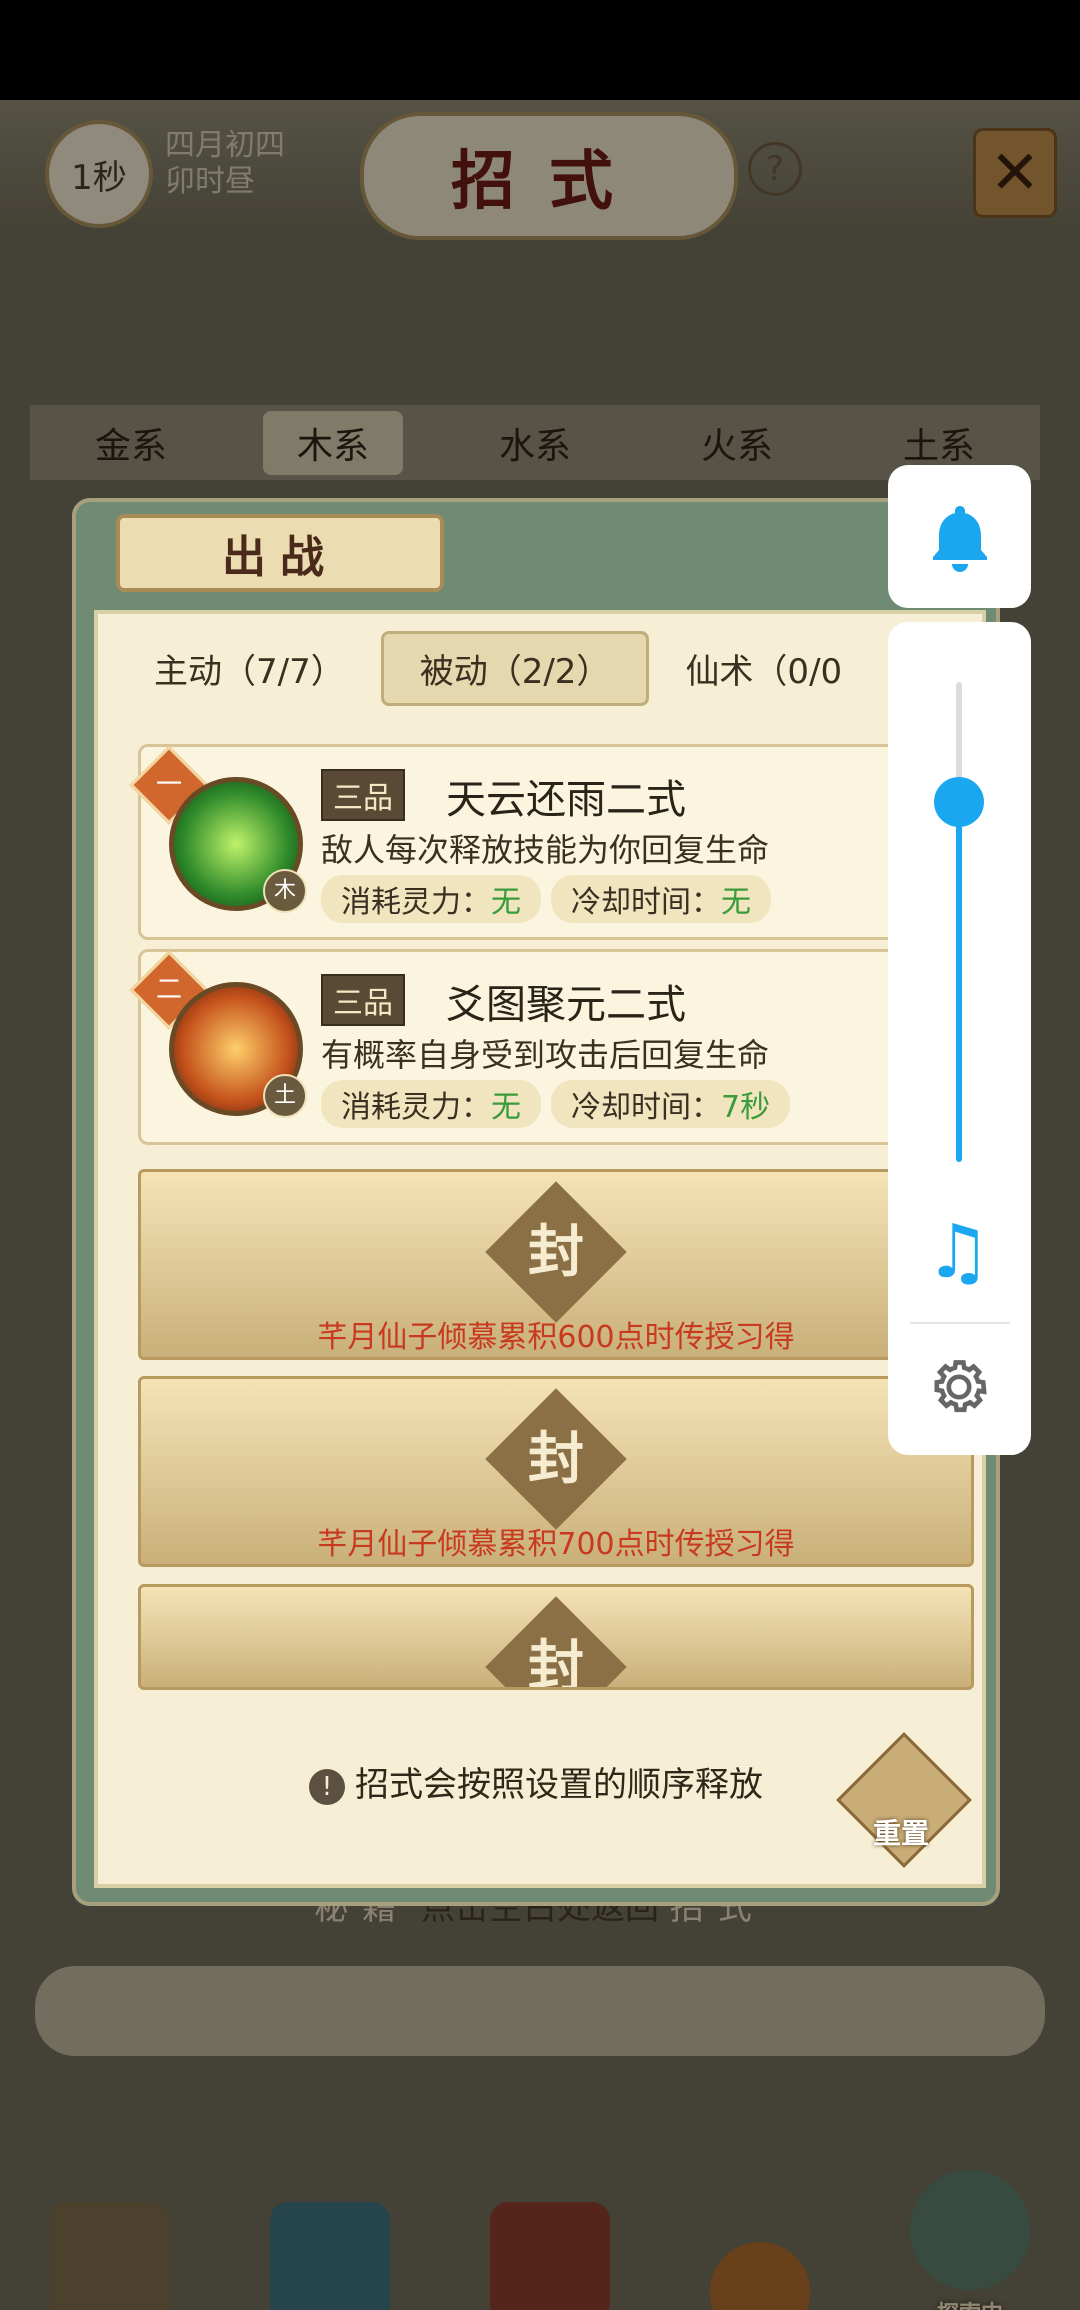  Describe the element at coordinates (970, 2230) in the screenshot. I see `landscape-icon` at that location.